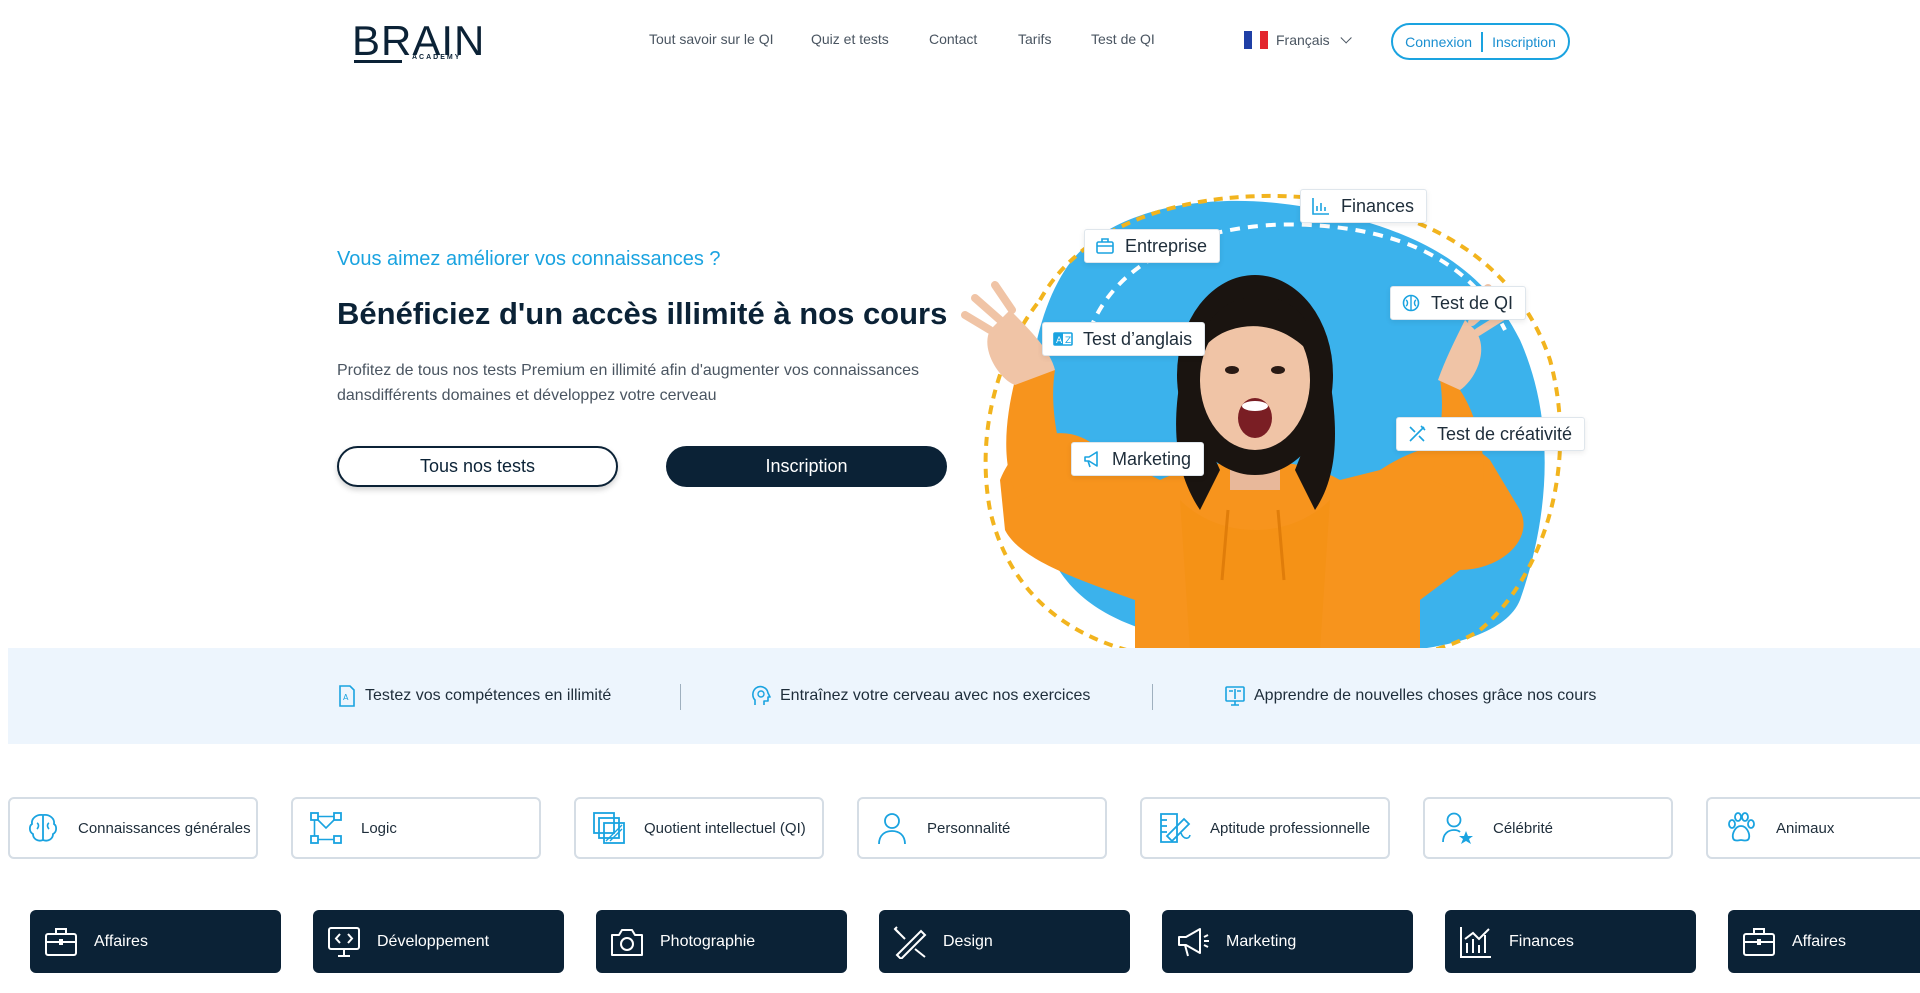 The image size is (1920, 993). Describe the element at coordinates (725, 828) in the screenshot. I see `category-label: Quotient intellectuel (QI)` at that location.